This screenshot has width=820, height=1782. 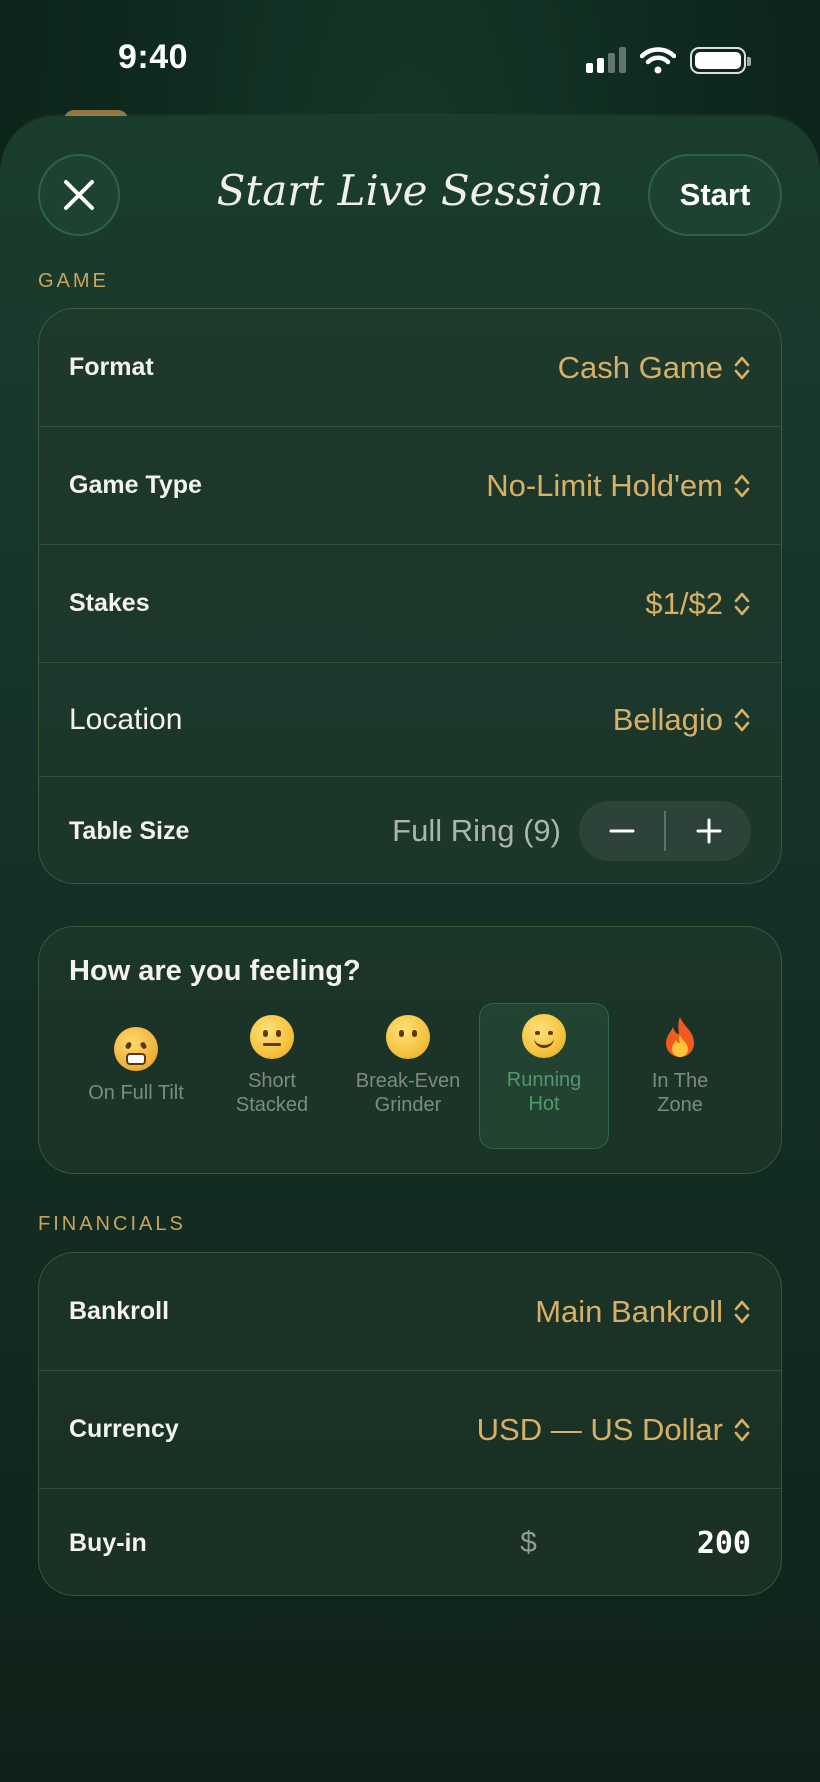 What do you see at coordinates (410, 55) in the screenshot?
I see `status-bar: 9:40` at bounding box center [410, 55].